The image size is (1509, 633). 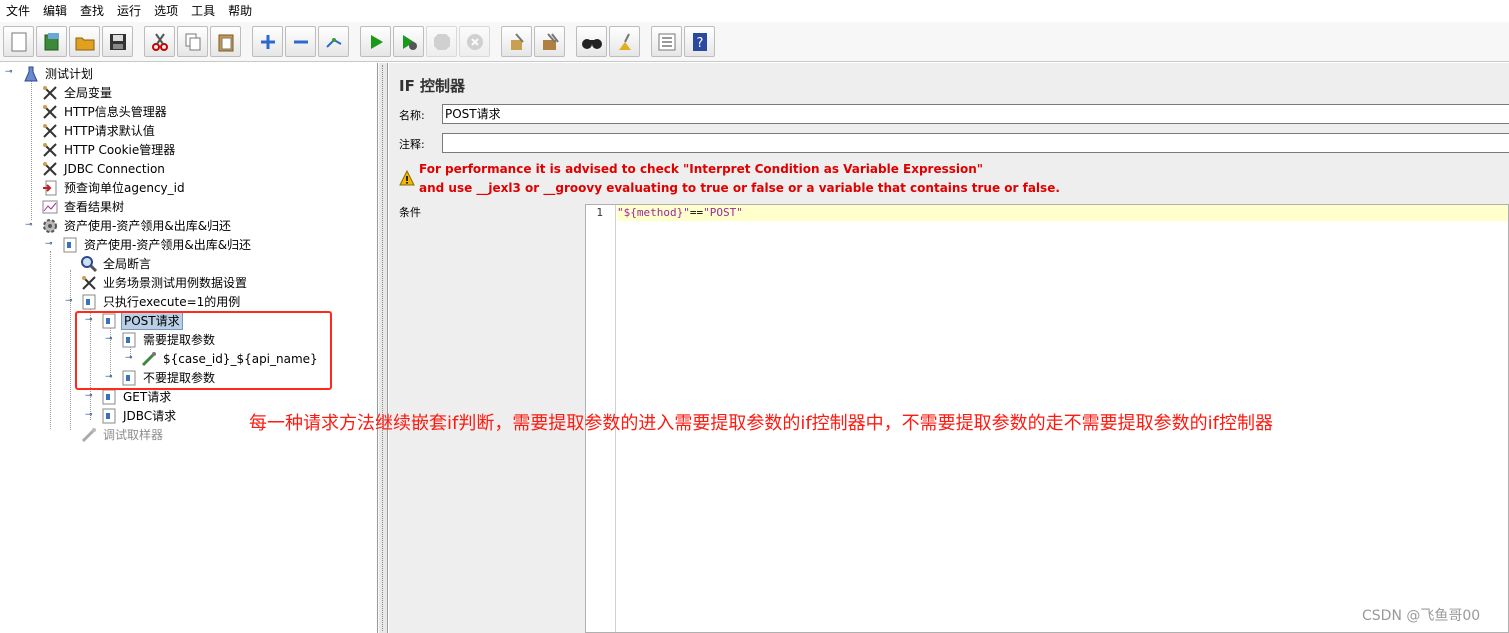 What do you see at coordinates (50, 226) in the screenshot?
I see `thread-group-icon` at bounding box center [50, 226].